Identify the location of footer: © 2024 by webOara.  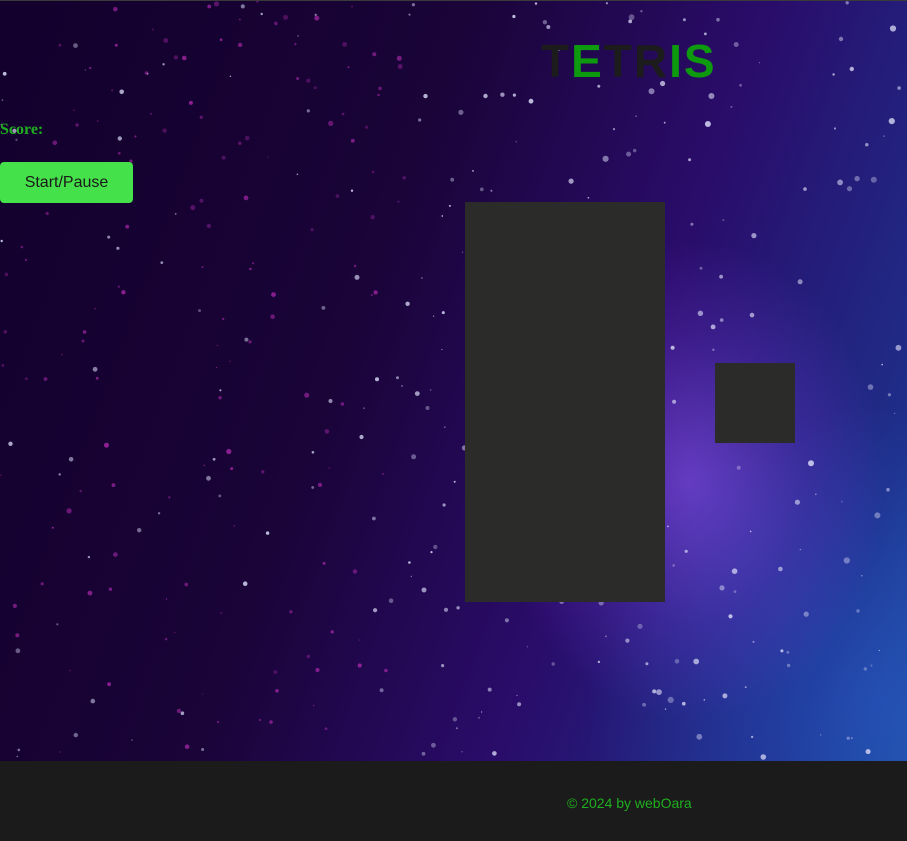
(453, 801).